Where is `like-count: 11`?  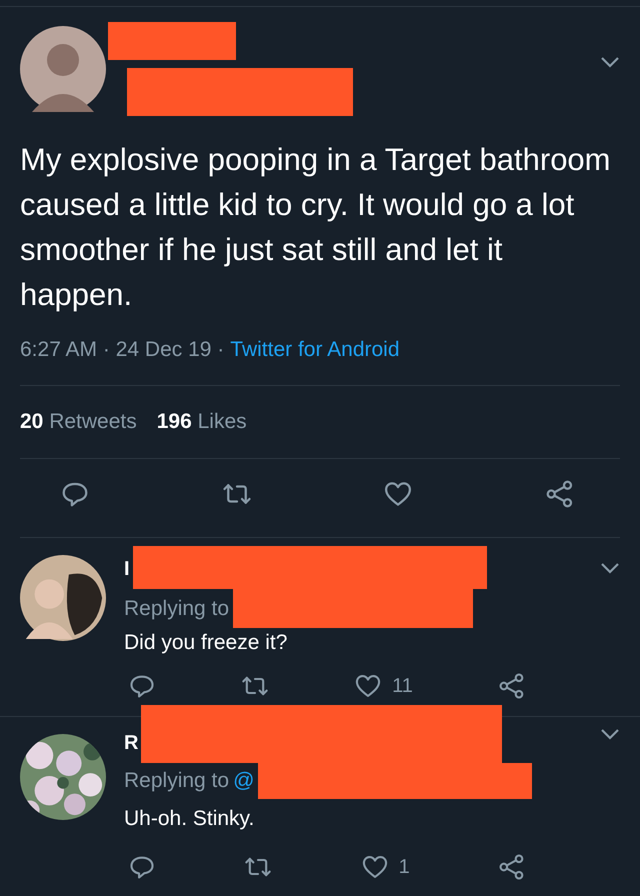
like-count: 11 is located at coordinates (402, 686).